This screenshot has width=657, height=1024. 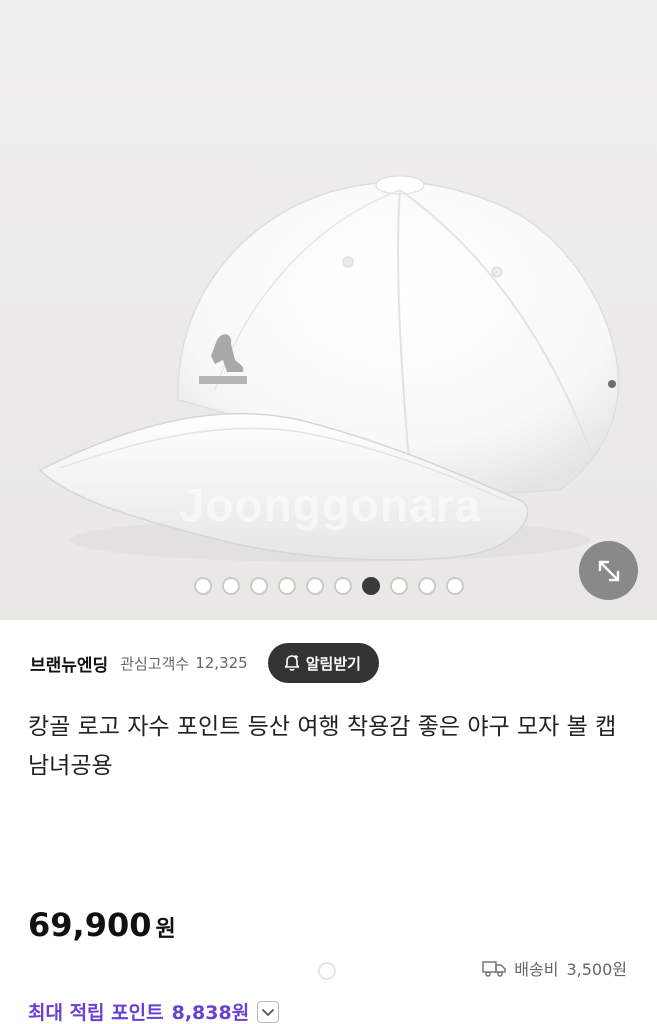 I want to click on points-row: 최대 적립 포인트 8,838원, so click(x=154, y=1011).